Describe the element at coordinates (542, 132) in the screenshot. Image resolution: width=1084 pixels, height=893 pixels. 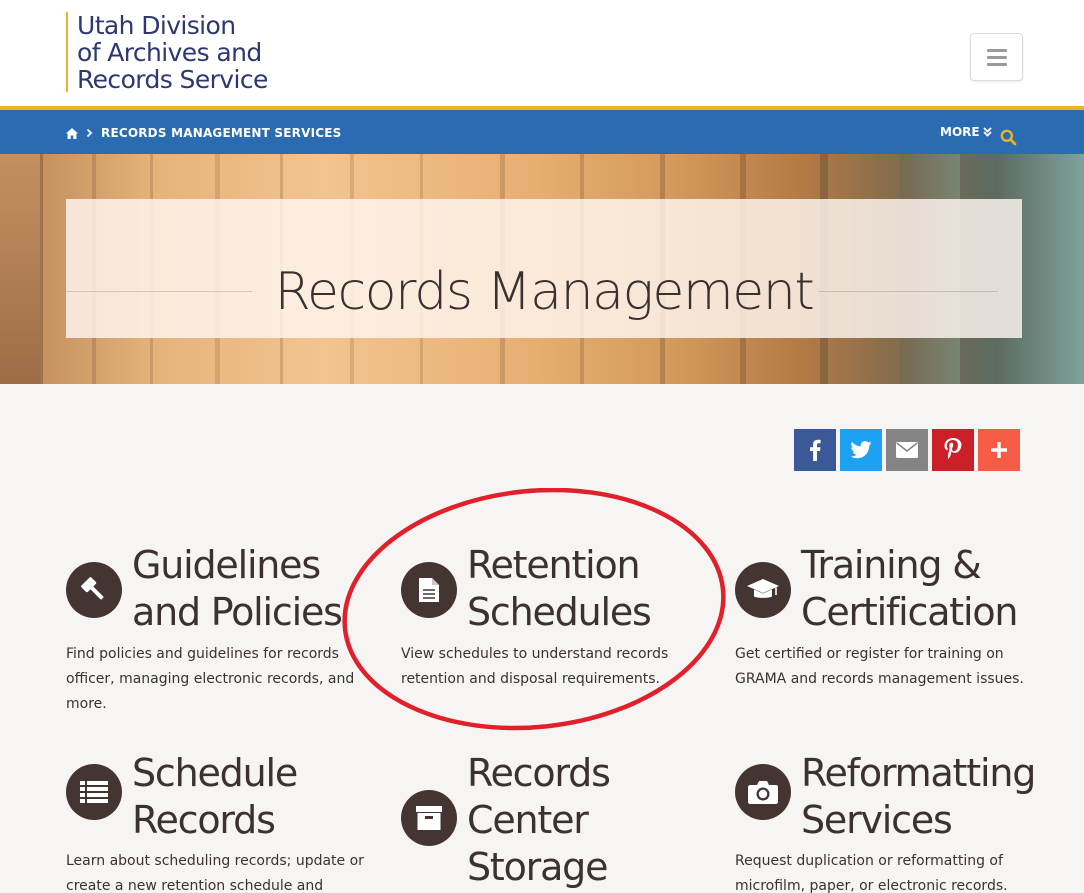
I see `nav-bar: RECORDS MANAGEMENT SERVICES MORE` at that location.